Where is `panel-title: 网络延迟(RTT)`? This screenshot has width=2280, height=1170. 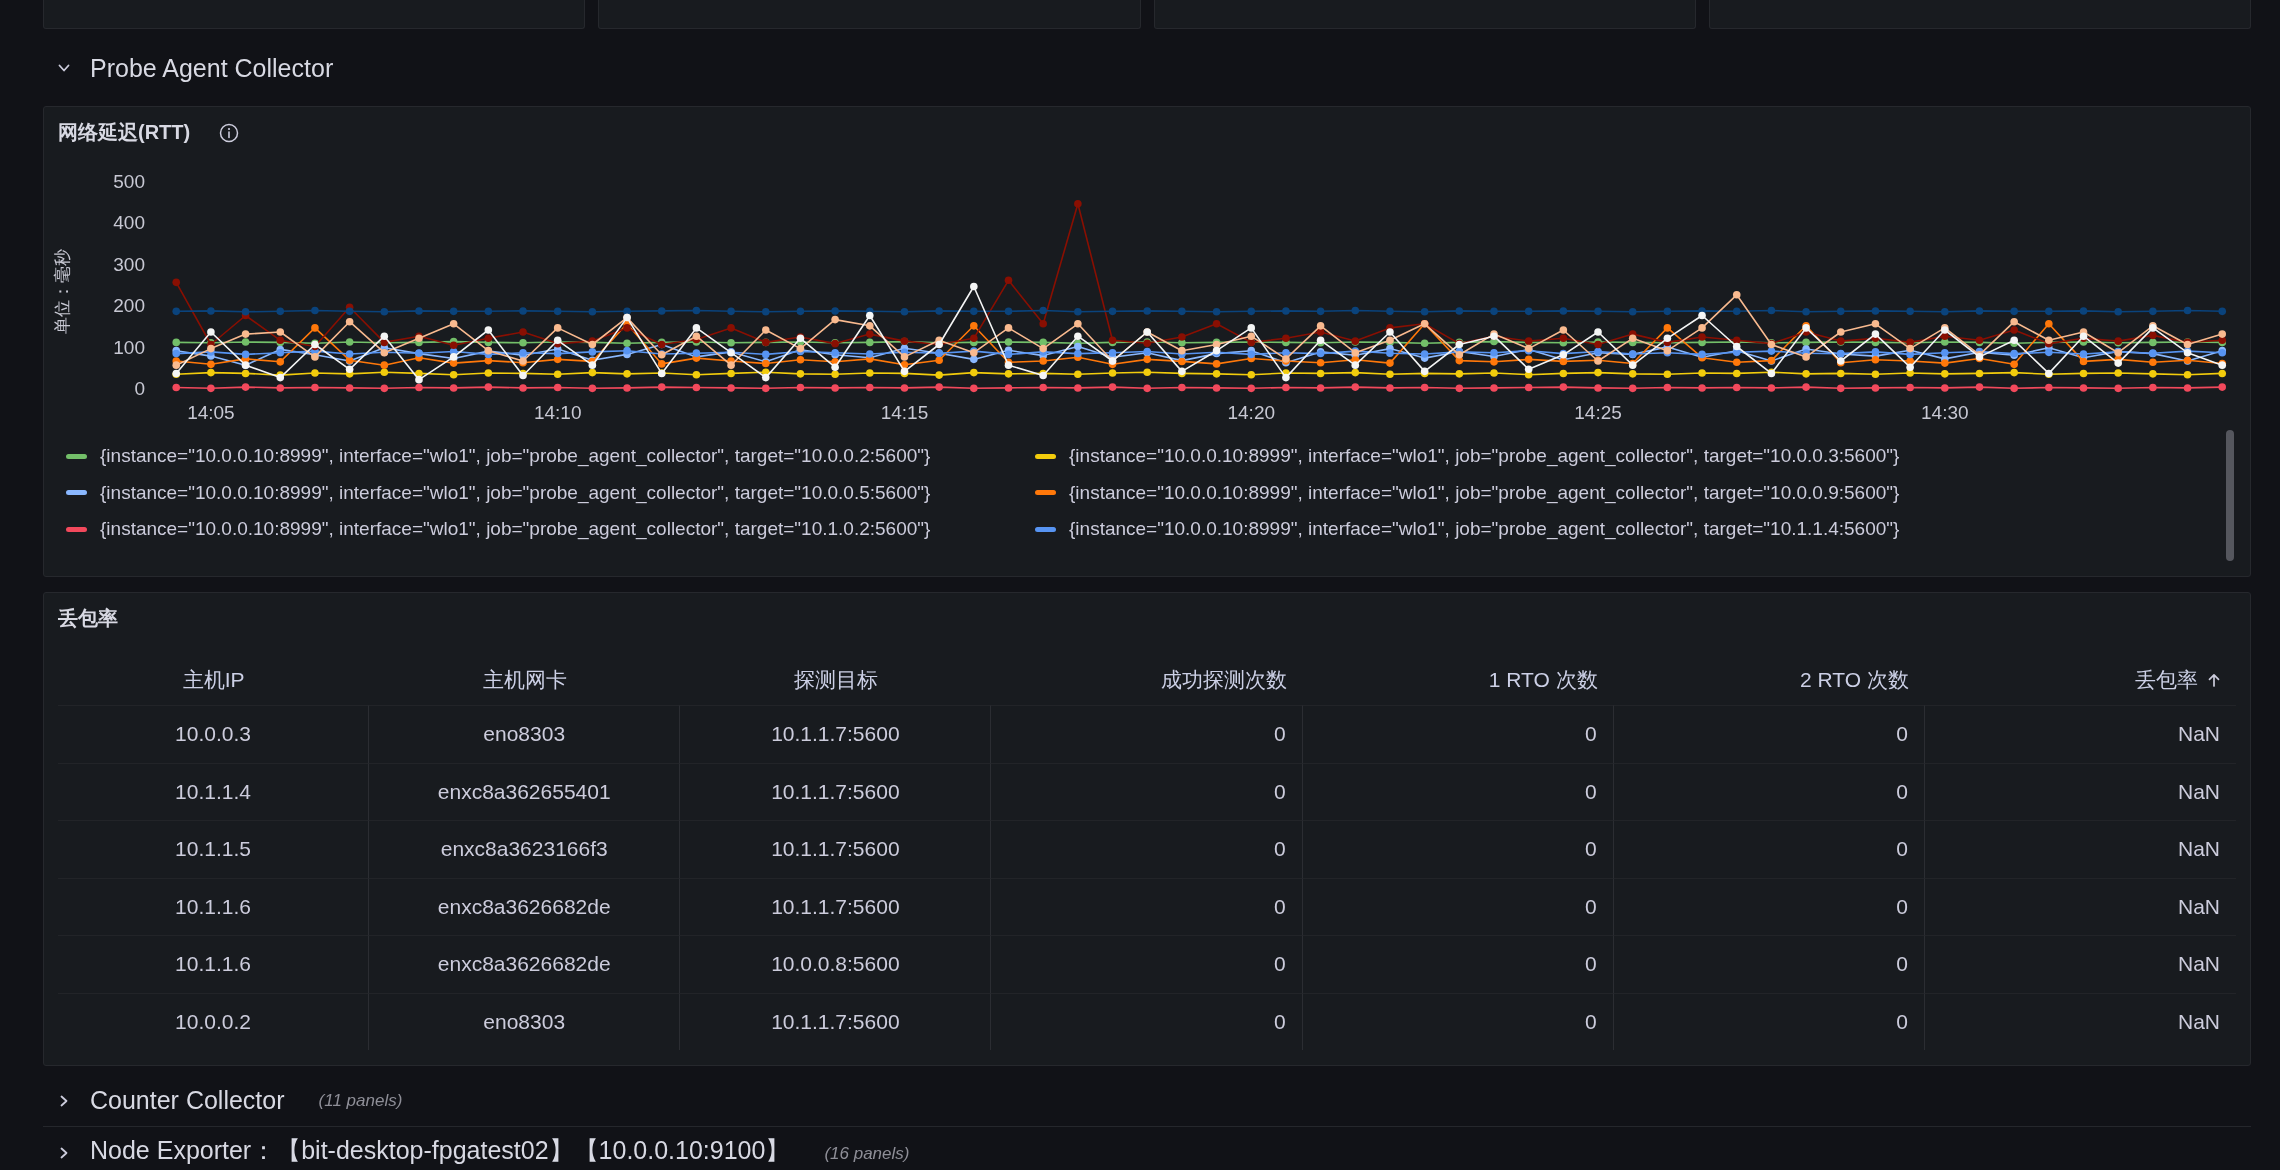 panel-title: 网络延迟(RTT) is located at coordinates (124, 132).